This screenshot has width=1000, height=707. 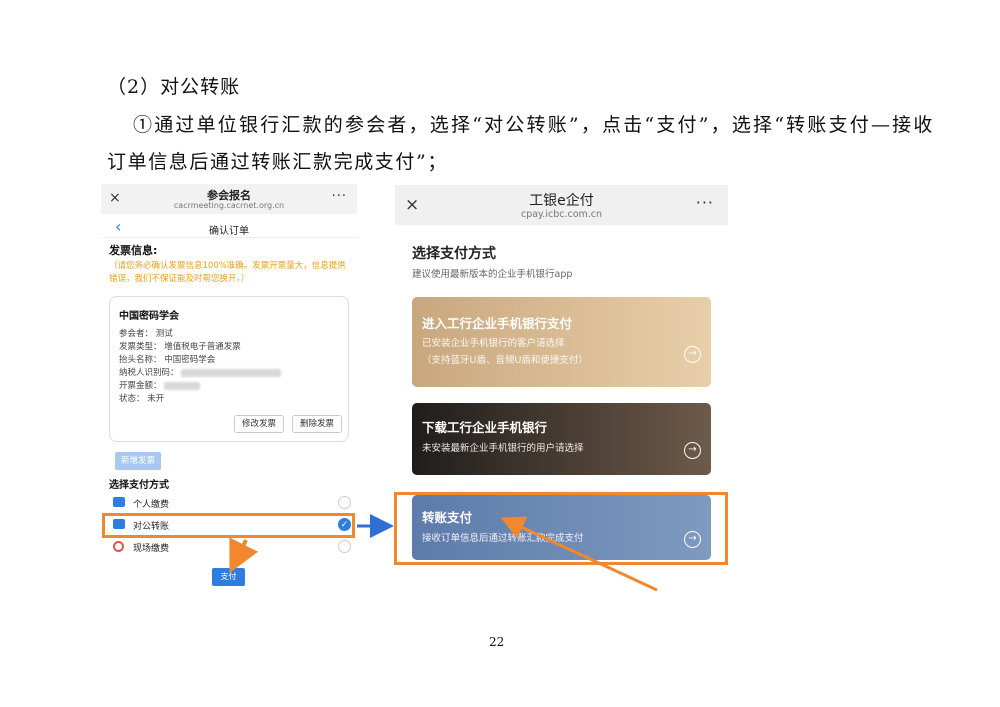 I want to click on invoice-heading: 发票信息:, so click(x=133, y=250).